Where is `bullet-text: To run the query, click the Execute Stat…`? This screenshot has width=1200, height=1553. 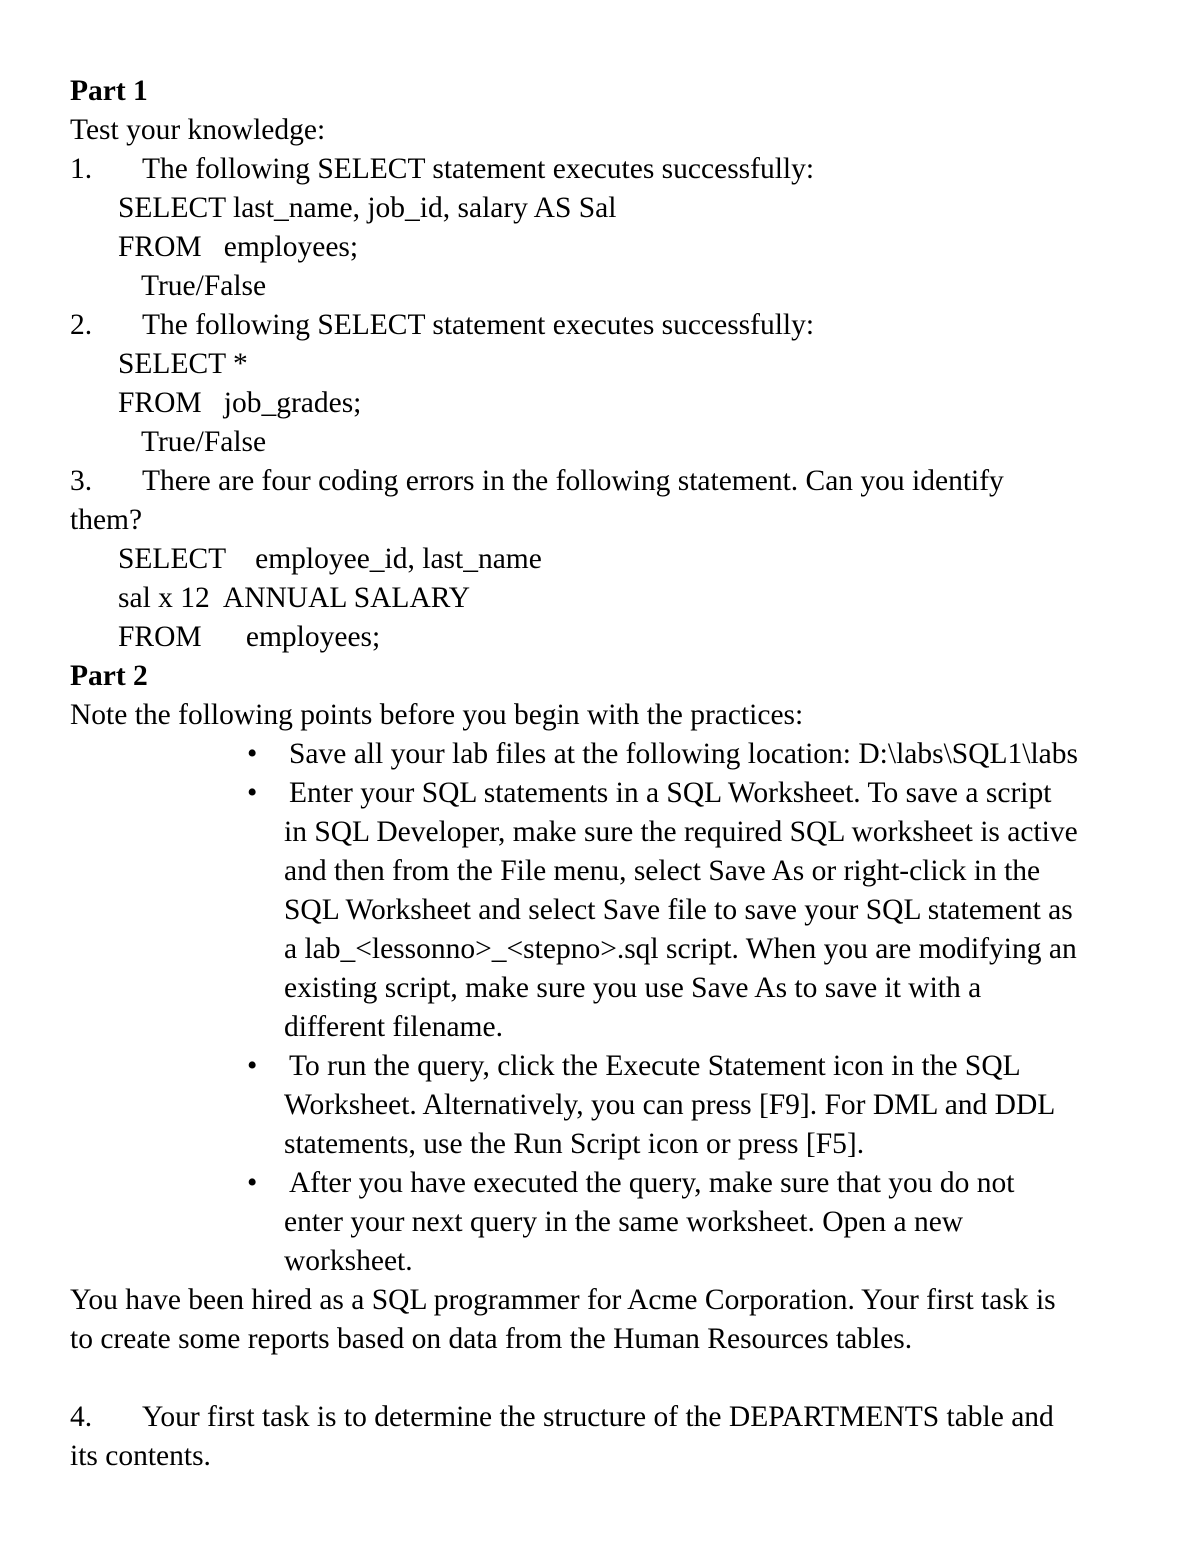 bullet-text: To run the query, click the Execute Stat… is located at coordinates (655, 1066).